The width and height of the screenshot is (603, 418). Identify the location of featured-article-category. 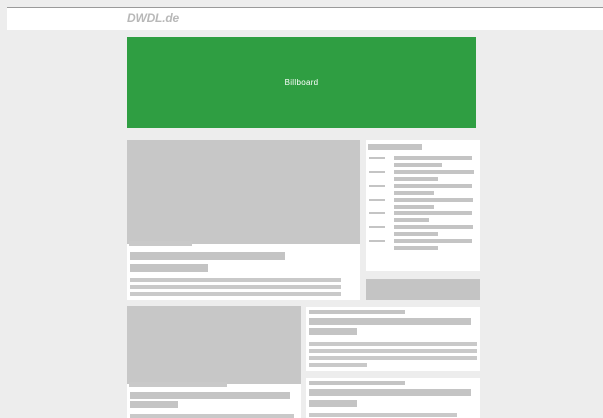
(160, 243).